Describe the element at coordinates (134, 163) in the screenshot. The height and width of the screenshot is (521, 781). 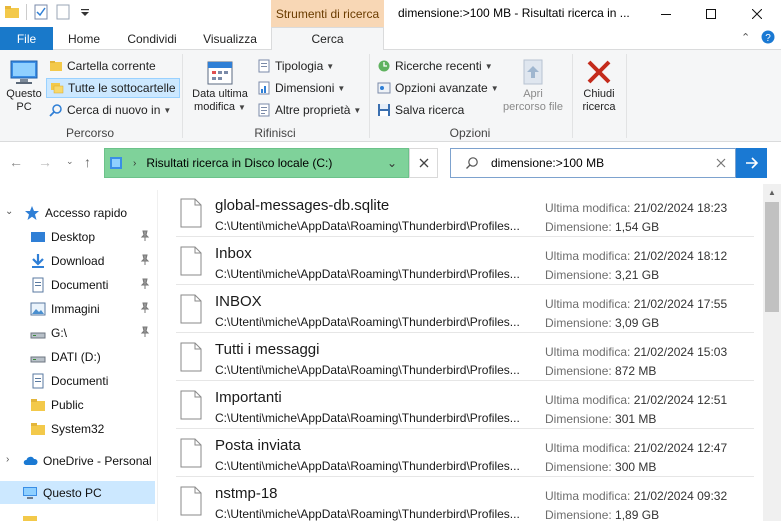
I see `breadcrumb-chevron-icon: ›` at that location.